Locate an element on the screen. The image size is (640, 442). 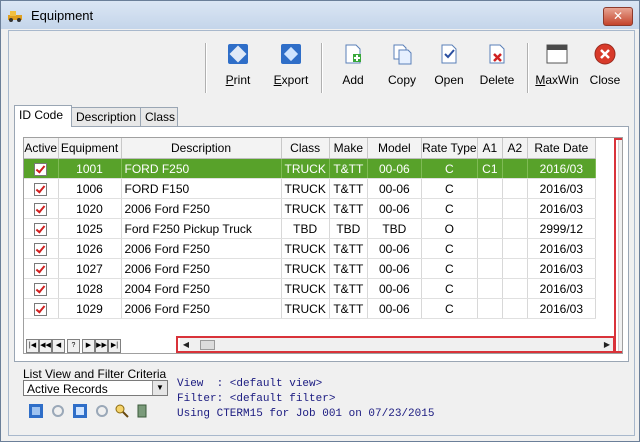
cell-equipment: 1028 is located at coordinates (90, 288).